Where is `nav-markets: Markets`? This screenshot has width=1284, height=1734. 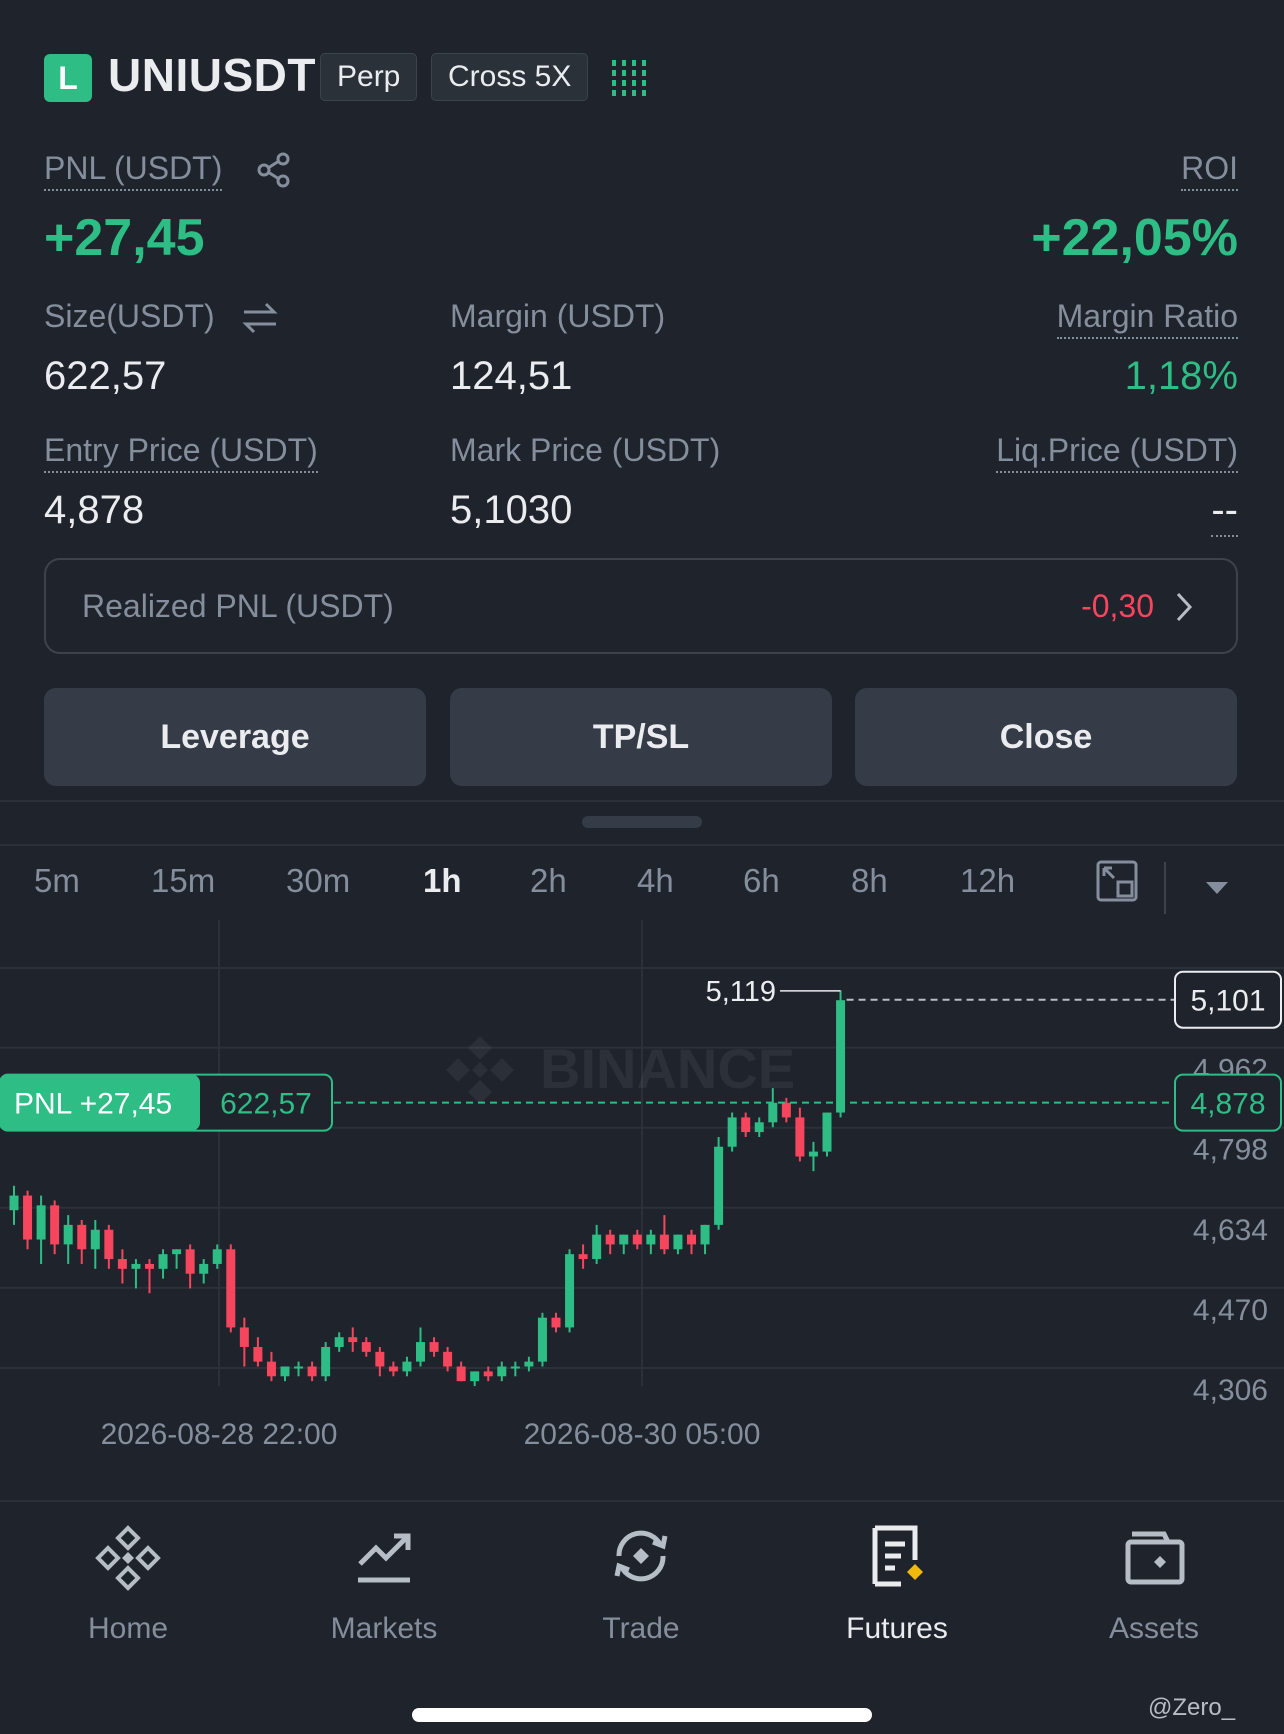
nav-markets: Markets is located at coordinates (384, 1583).